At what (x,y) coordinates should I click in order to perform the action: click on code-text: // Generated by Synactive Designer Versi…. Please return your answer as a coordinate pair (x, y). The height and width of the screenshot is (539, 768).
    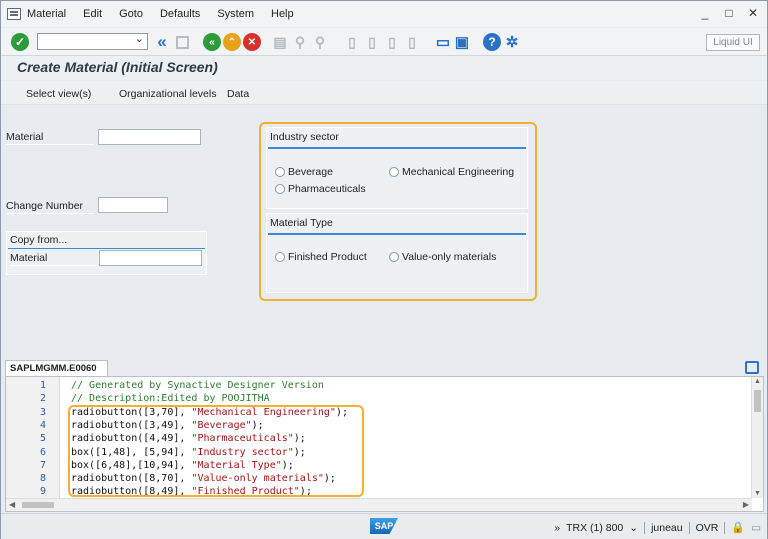
    Looking at the image, I should click on (197, 385).